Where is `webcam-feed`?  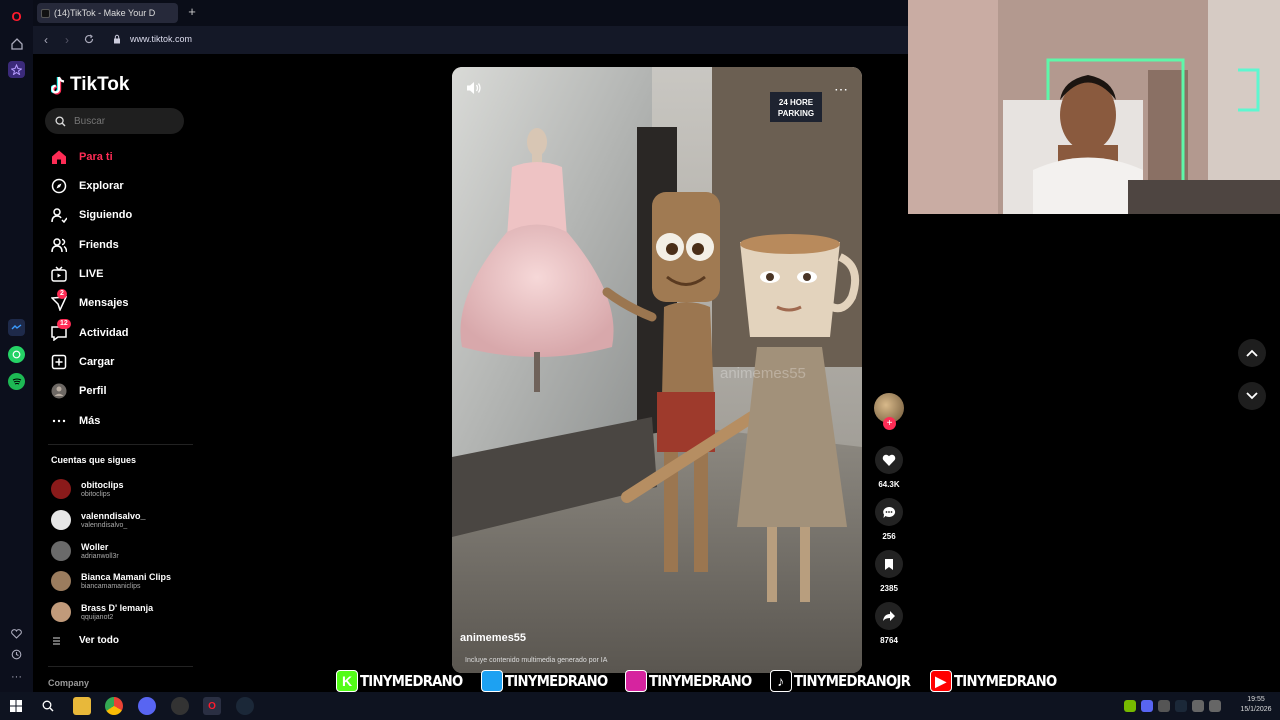
webcam-feed is located at coordinates (1094, 107).